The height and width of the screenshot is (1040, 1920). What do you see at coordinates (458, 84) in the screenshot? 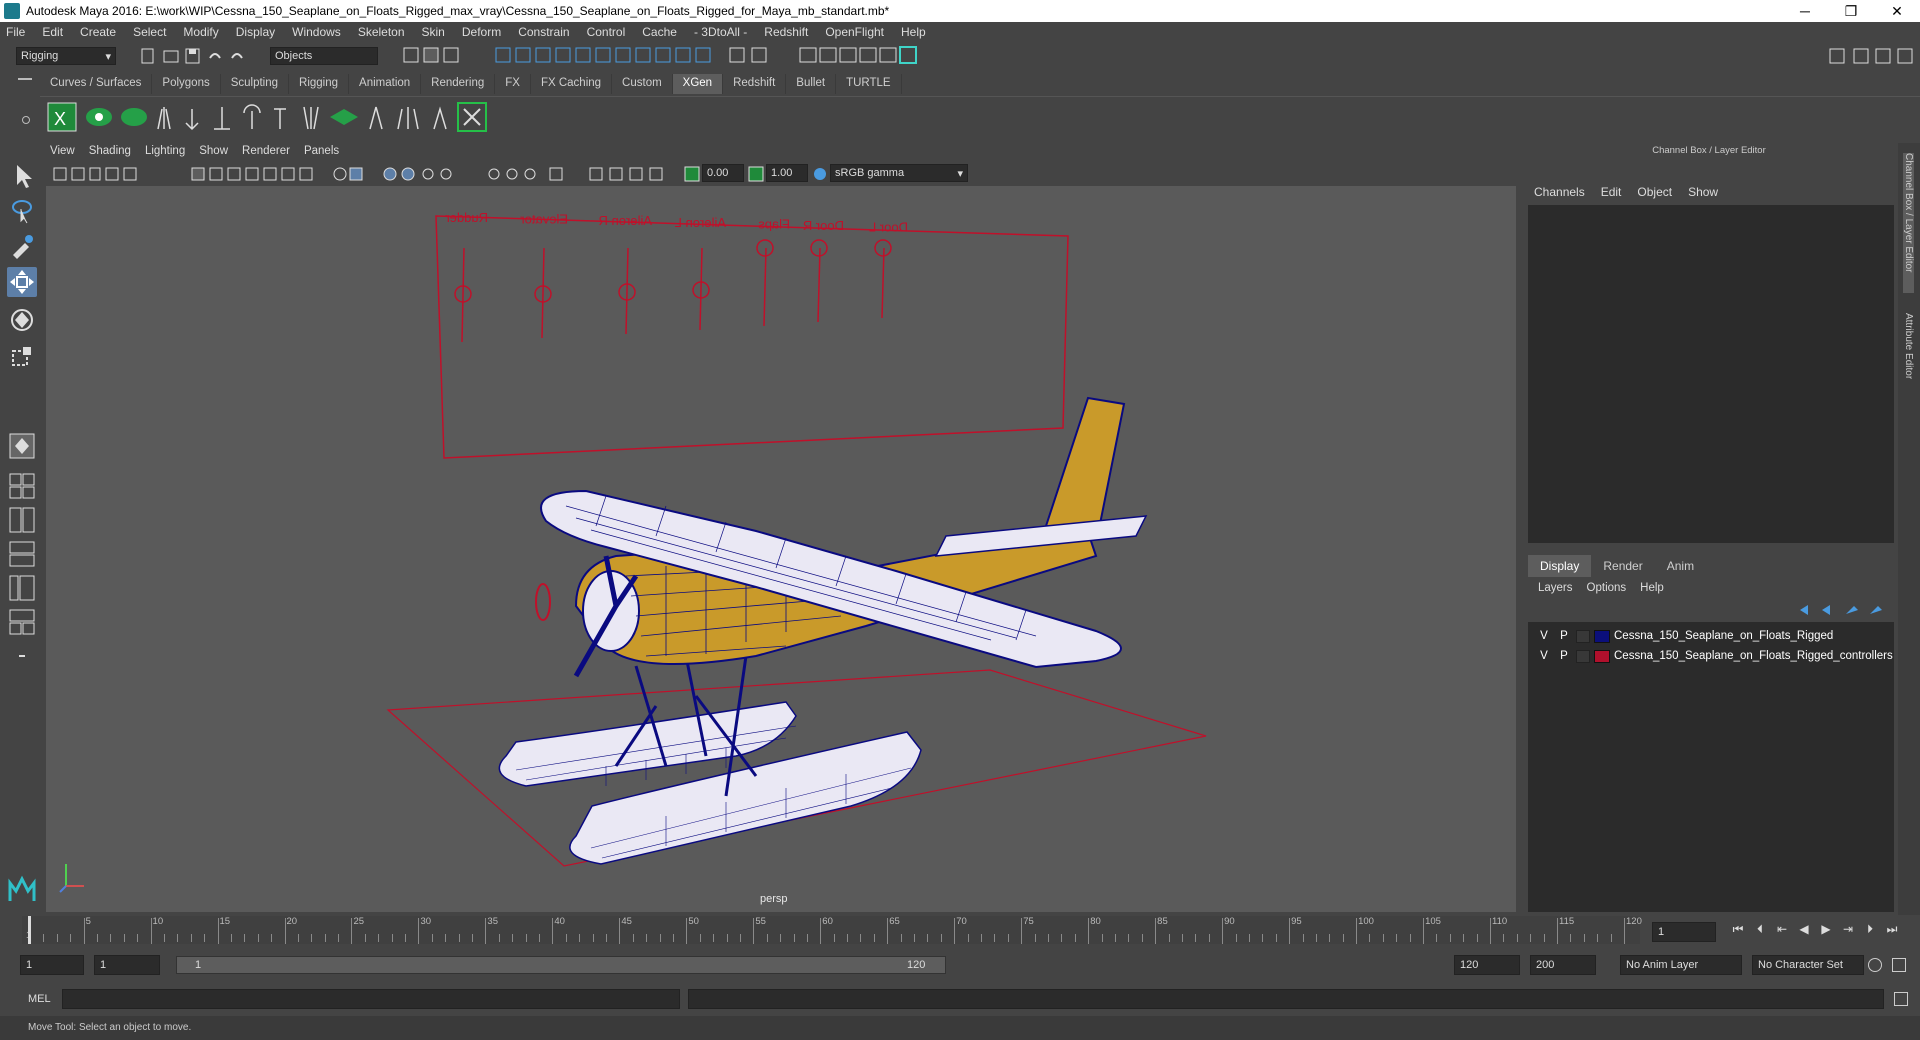
I see `shelf-tab-rendering: Rendering` at bounding box center [458, 84].